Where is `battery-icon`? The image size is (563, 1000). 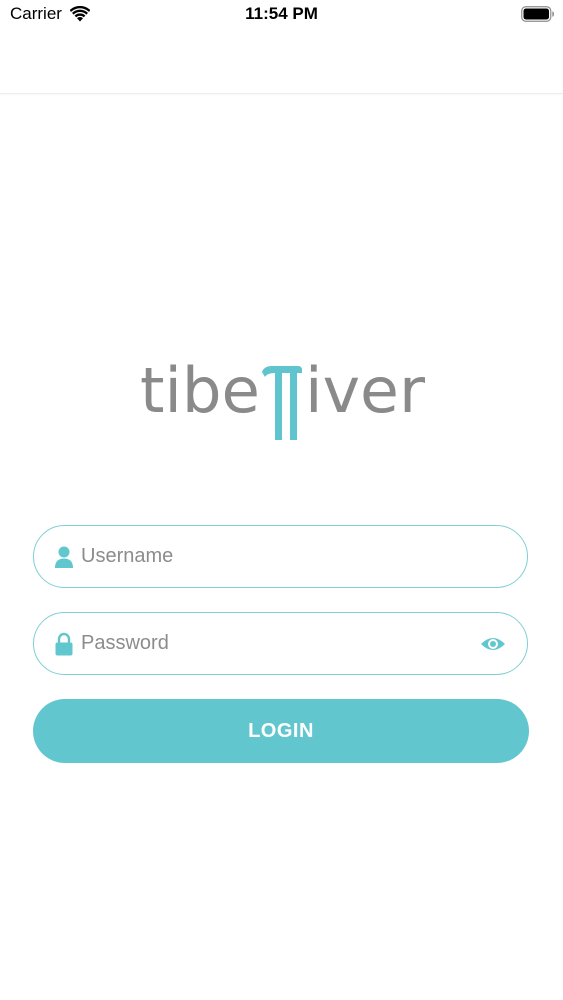 battery-icon is located at coordinates (537, 14).